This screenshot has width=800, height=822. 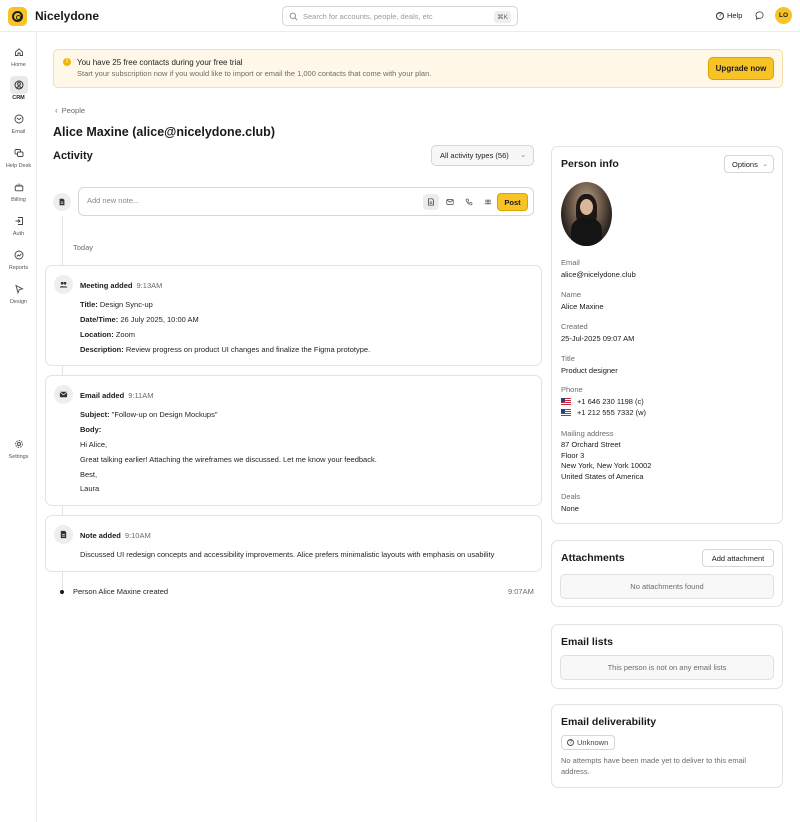 I want to click on phone-number: +1 646 230 1198 (c), so click(x=603, y=402).